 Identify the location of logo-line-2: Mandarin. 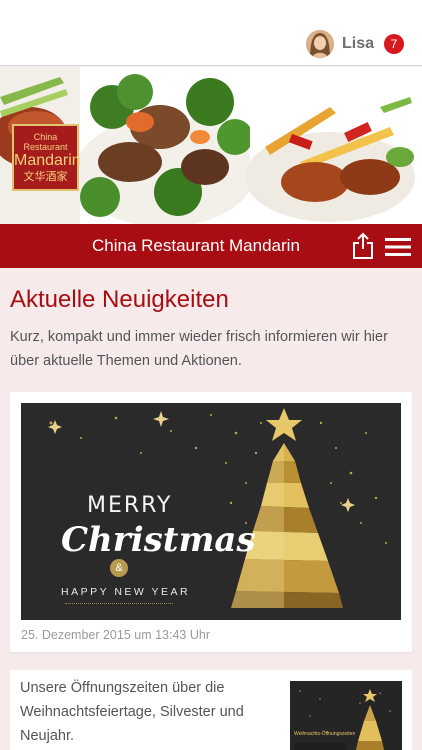
(47, 160).